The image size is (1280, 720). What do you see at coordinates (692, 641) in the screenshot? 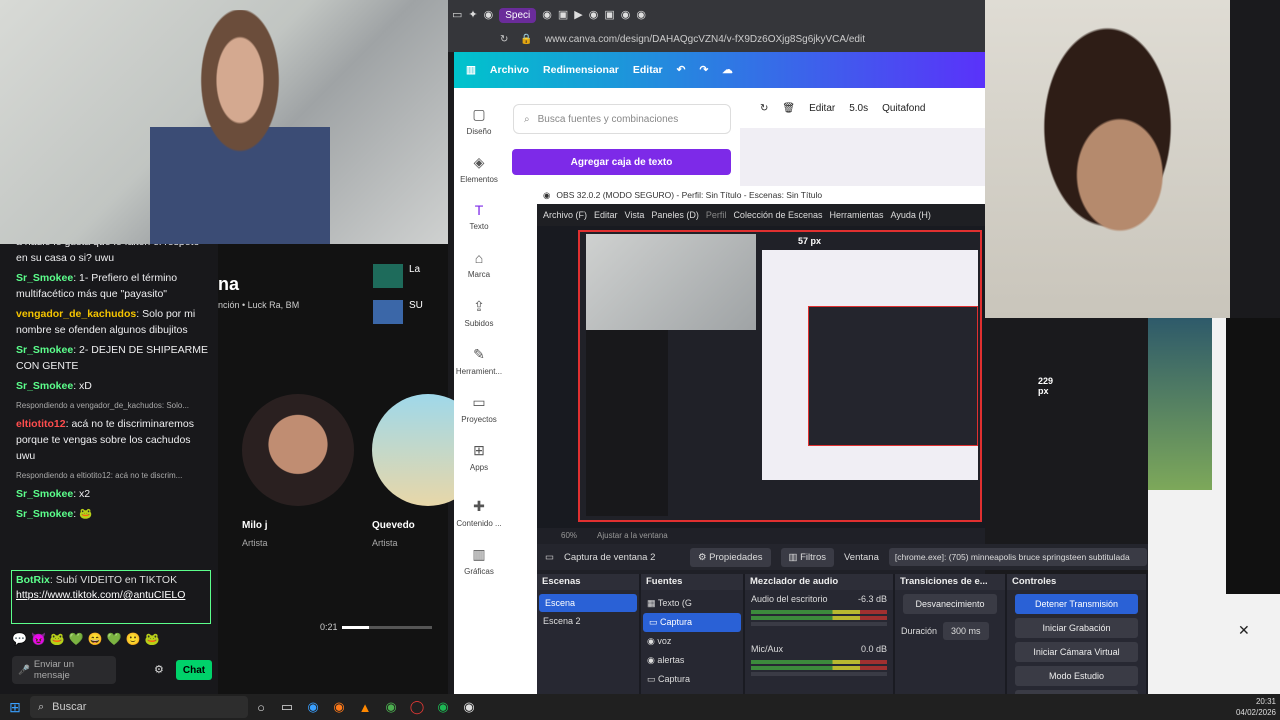
I see `source-item: ◉ voz` at bounding box center [692, 641].